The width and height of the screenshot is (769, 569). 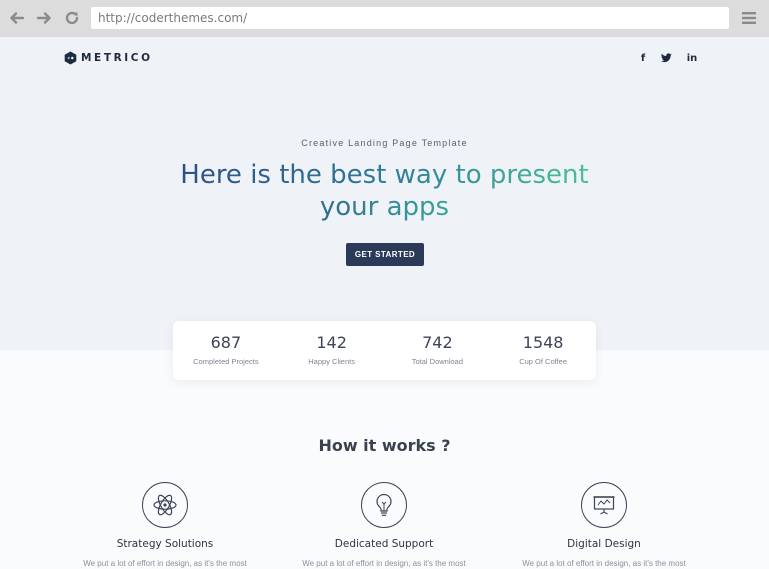 I want to click on facebook-link: f, so click(x=643, y=58).